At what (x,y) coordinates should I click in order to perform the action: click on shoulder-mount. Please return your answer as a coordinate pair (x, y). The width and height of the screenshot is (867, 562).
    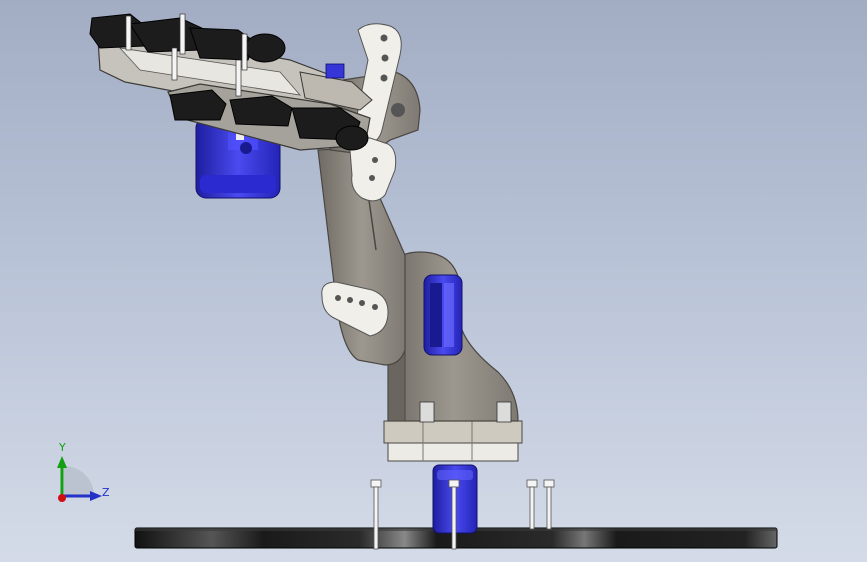
    Looking at the image, I should click on (453, 441).